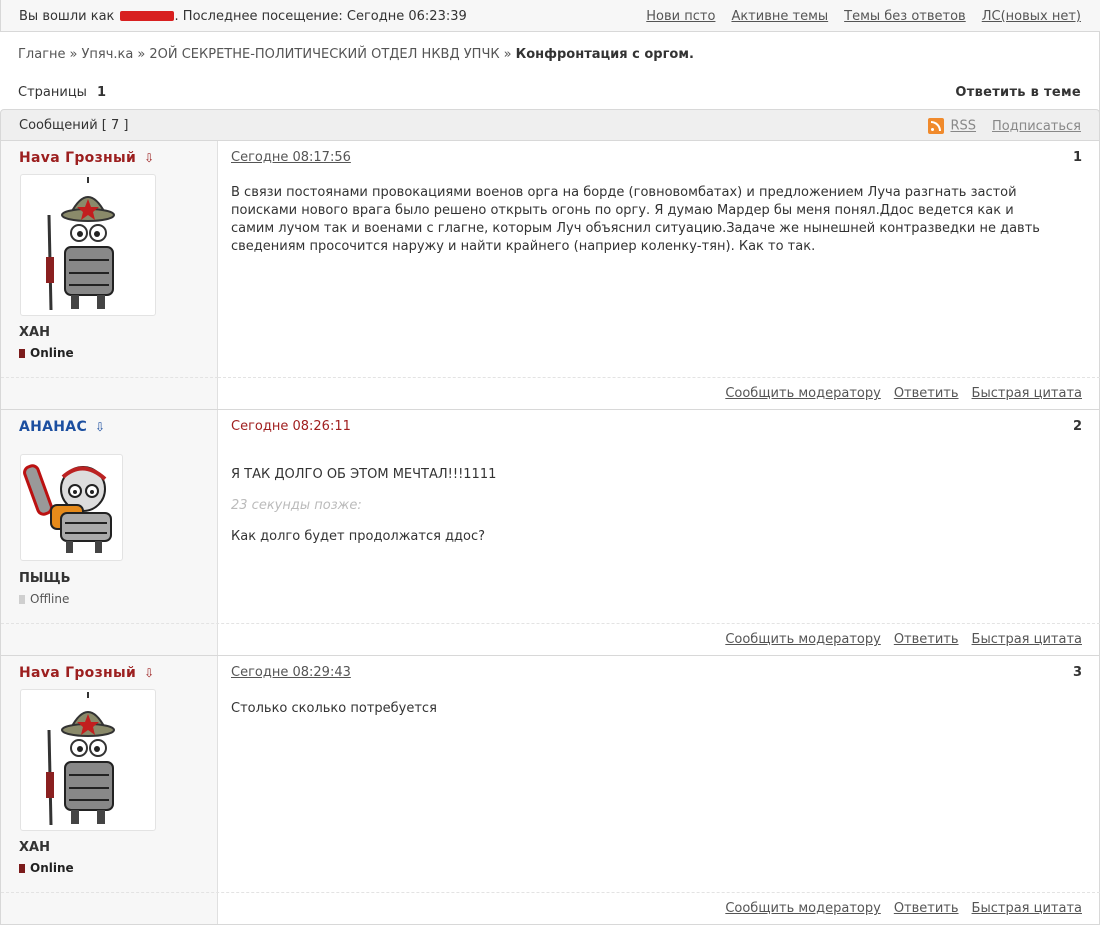 The width and height of the screenshot is (1100, 925). What do you see at coordinates (1077, 672) in the screenshot?
I see `post-number: 3` at bounding box center [1077, 672].